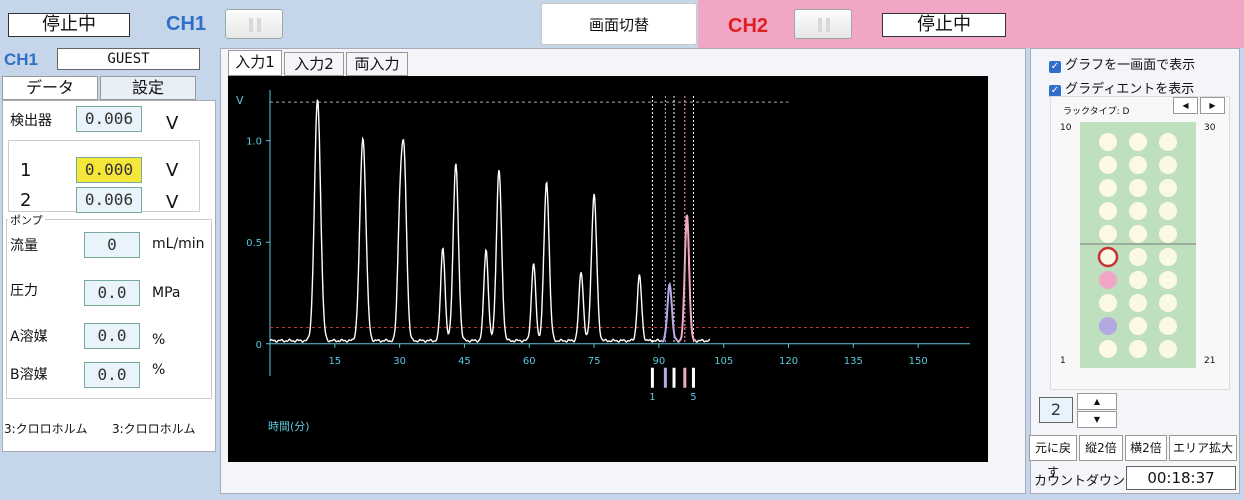  I want to click on tab-input1: 入力1, so click(255, 63).